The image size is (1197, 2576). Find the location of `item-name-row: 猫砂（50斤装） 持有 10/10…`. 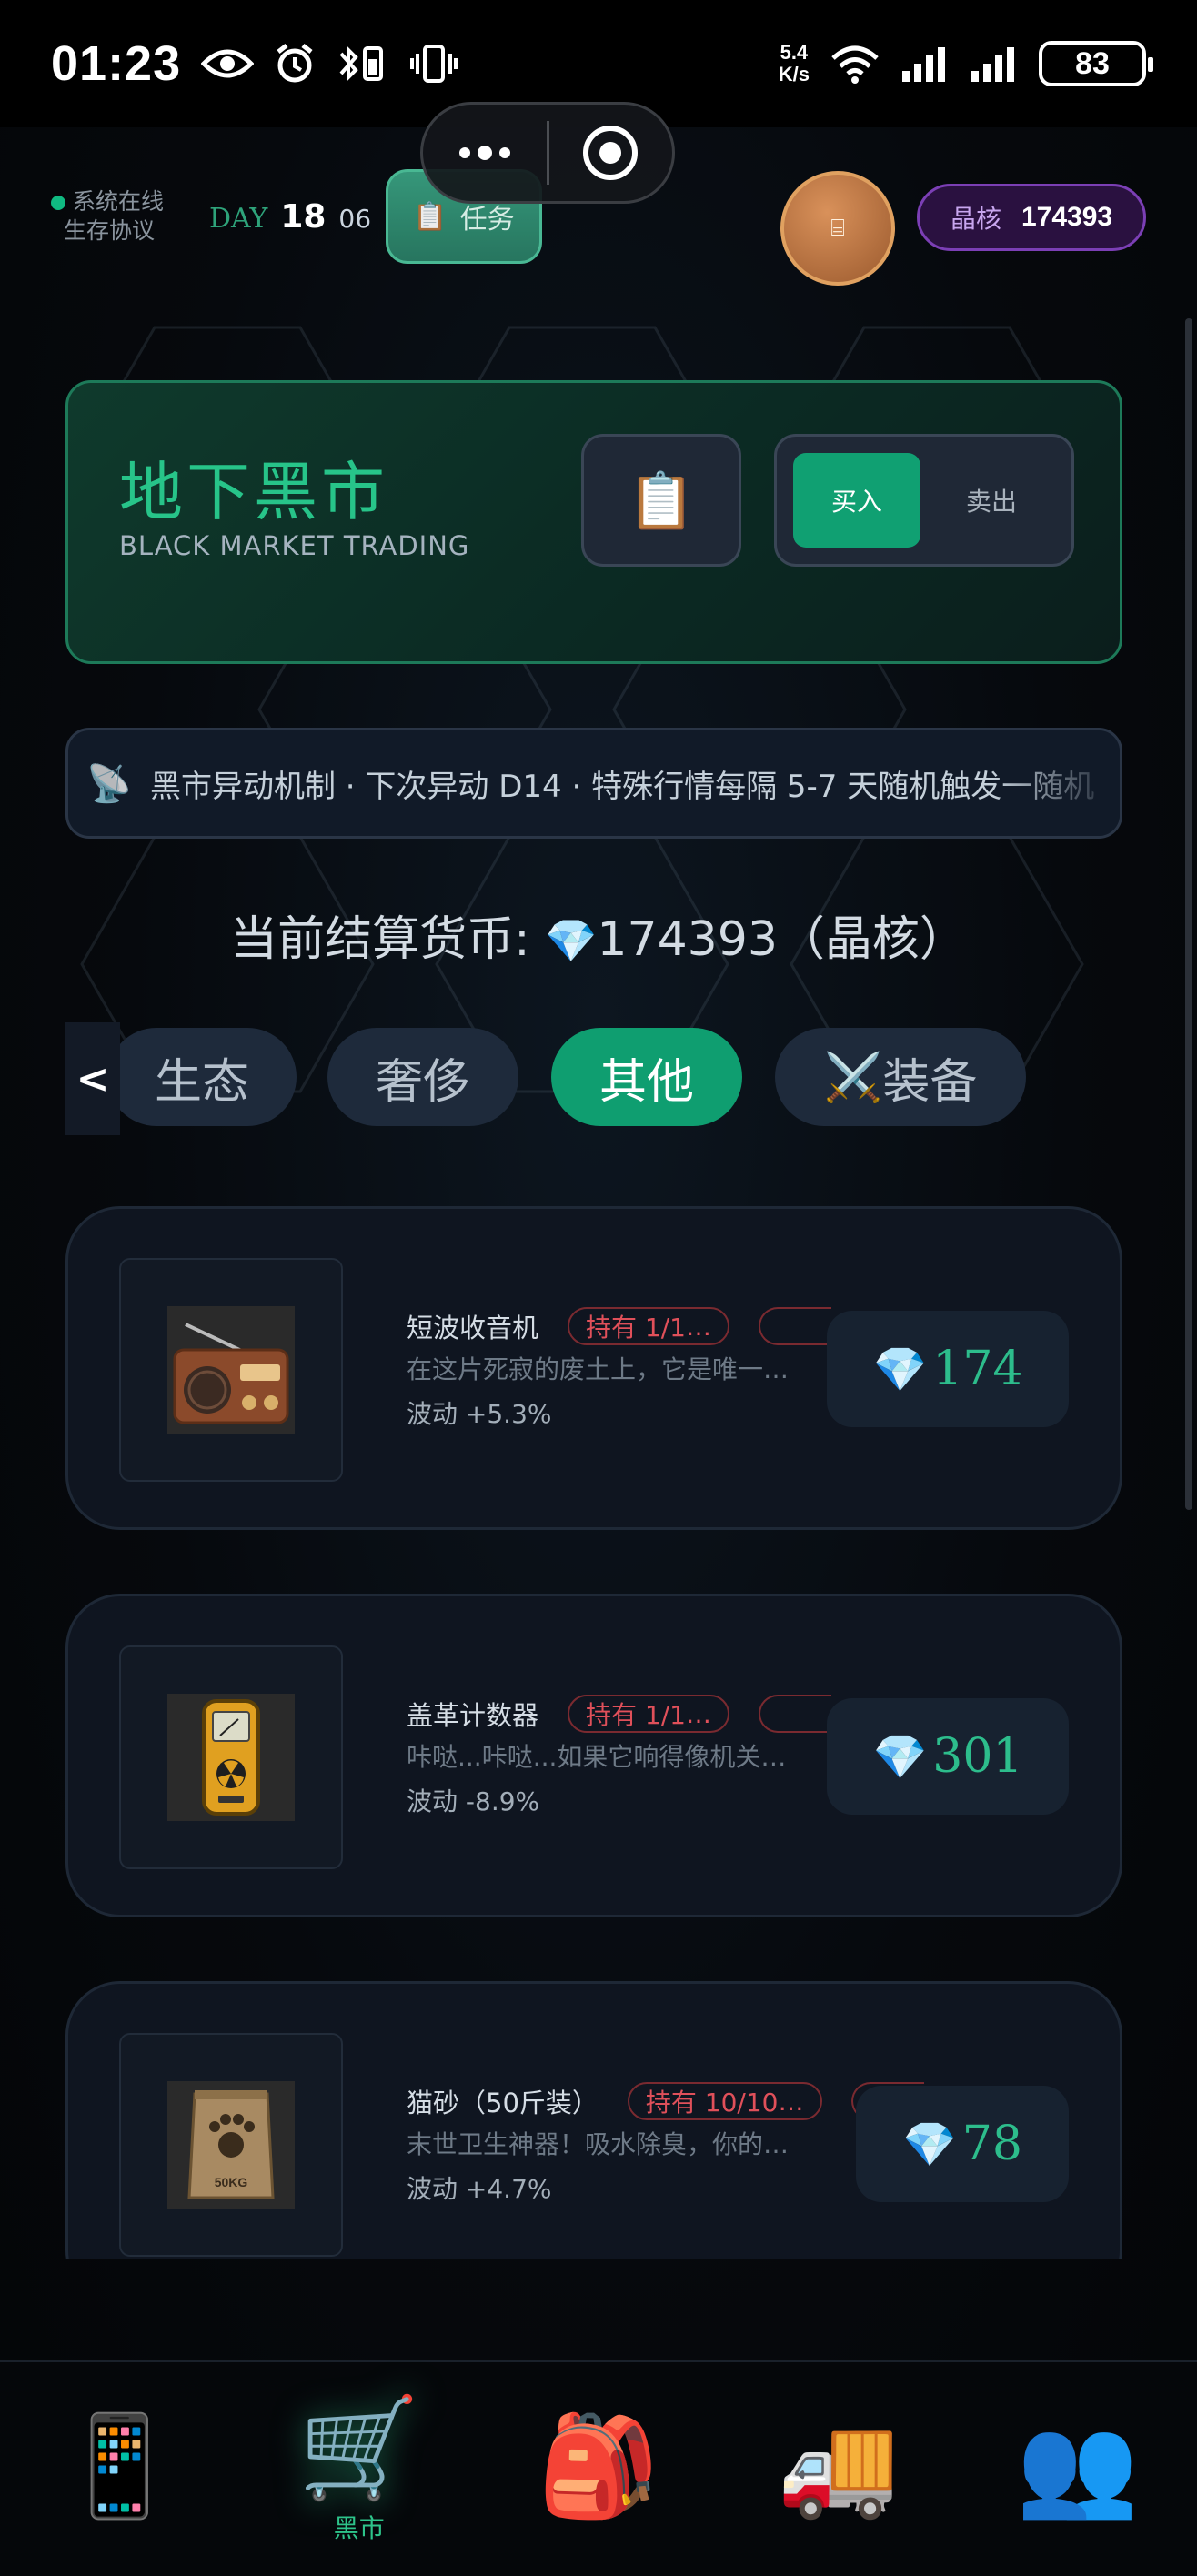

item-name-row: 猫砂（50斤装） 持有 10/10… is located at coordinates (665, 2101).